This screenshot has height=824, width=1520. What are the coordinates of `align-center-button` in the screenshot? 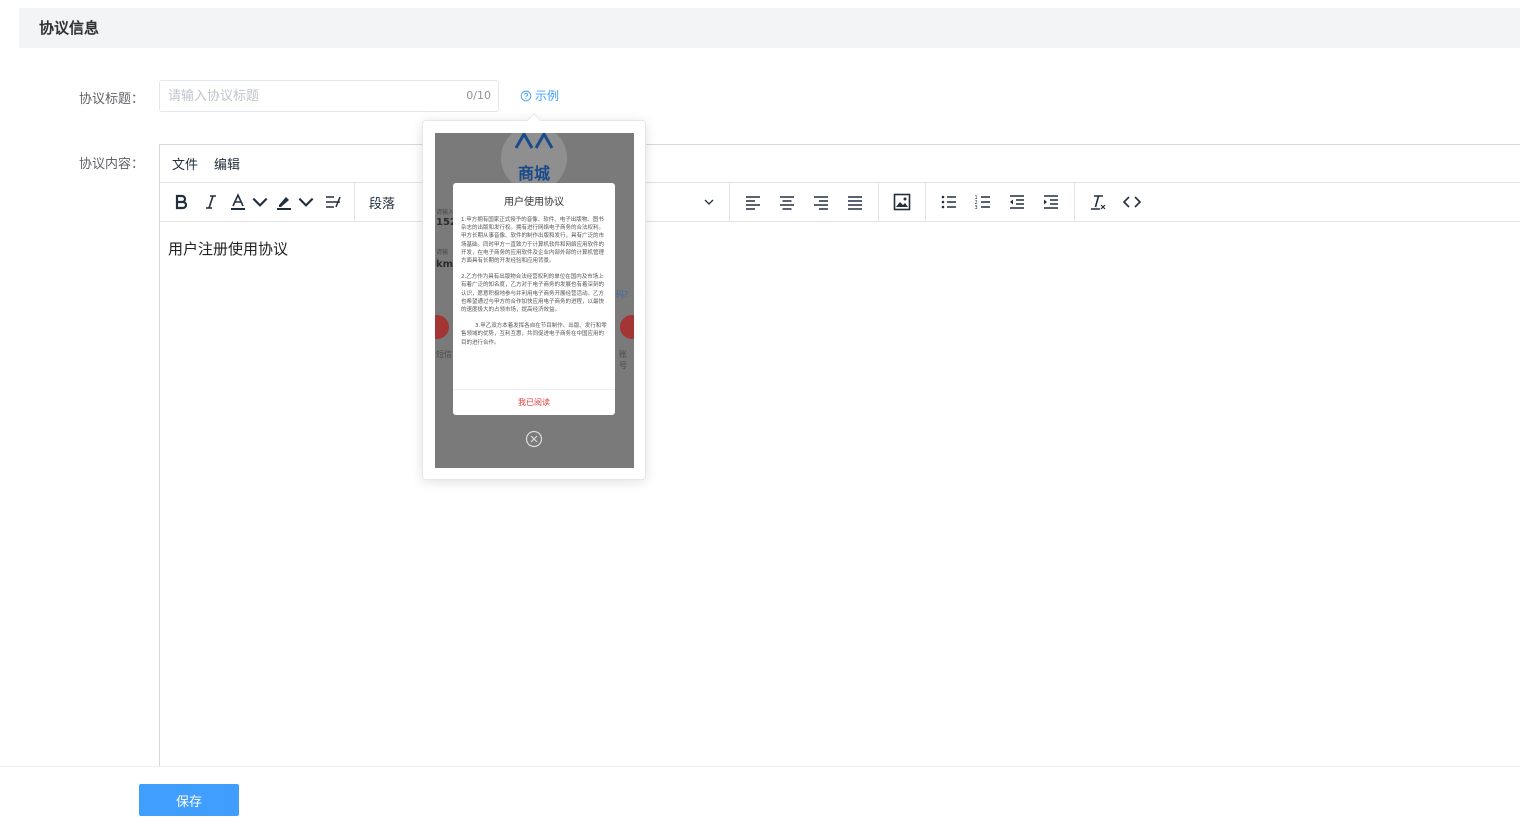 It's located at (787, 202).